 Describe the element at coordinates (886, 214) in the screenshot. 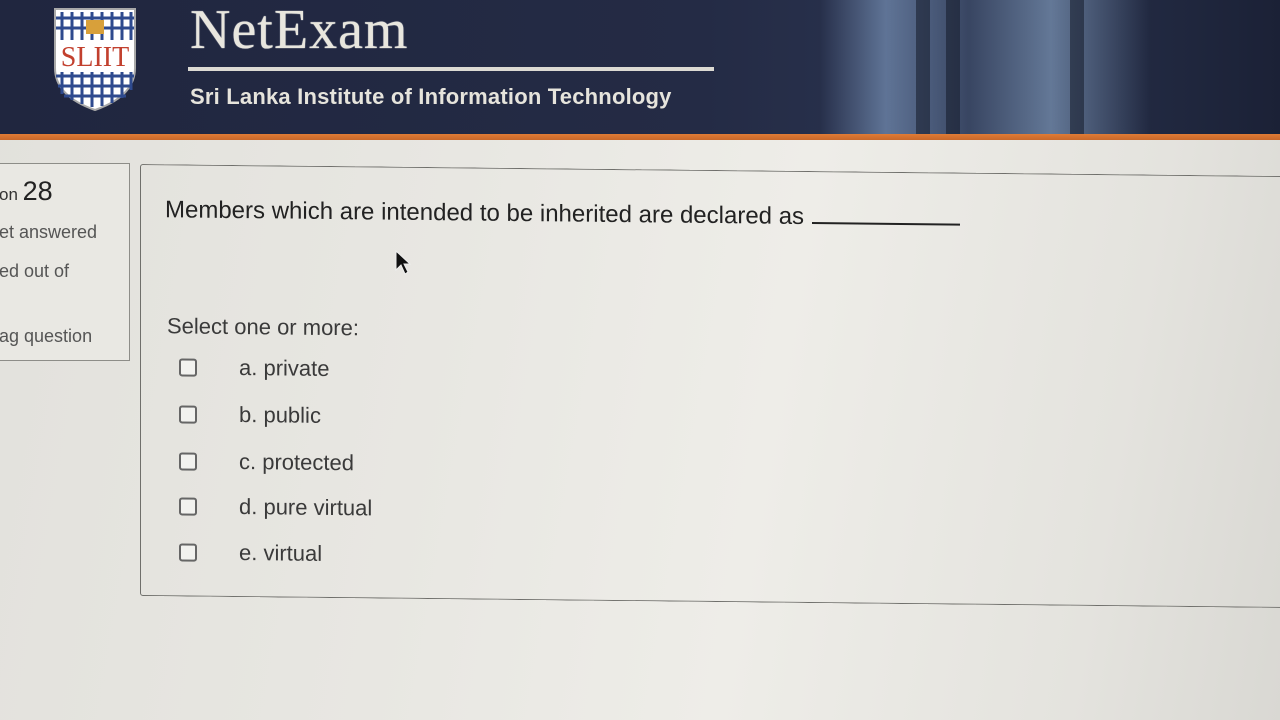

I see `answer-blank` at that location.